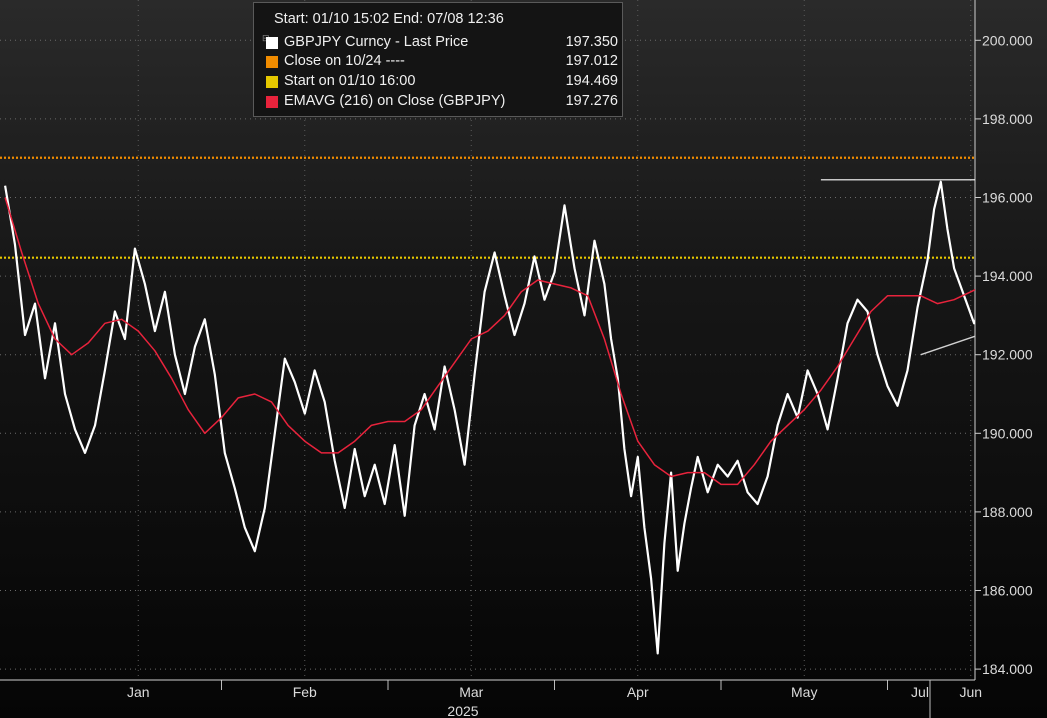 This screenshot has width=1047, height=718. I want to click on y-tick-label: 200.000, so click(1007, 40).